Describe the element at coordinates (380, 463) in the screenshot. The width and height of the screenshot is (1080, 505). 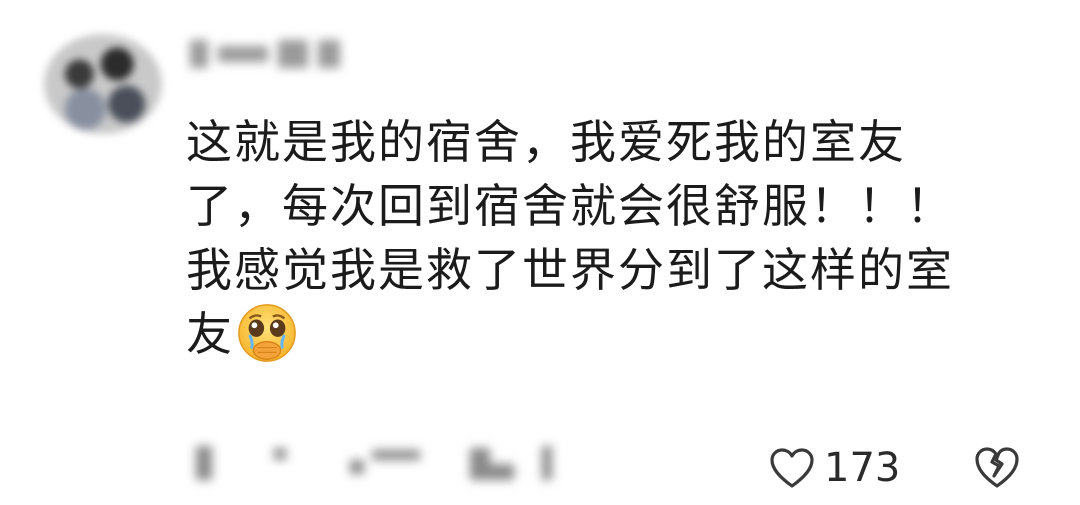
I see `comment-meta-blurred` at that location.